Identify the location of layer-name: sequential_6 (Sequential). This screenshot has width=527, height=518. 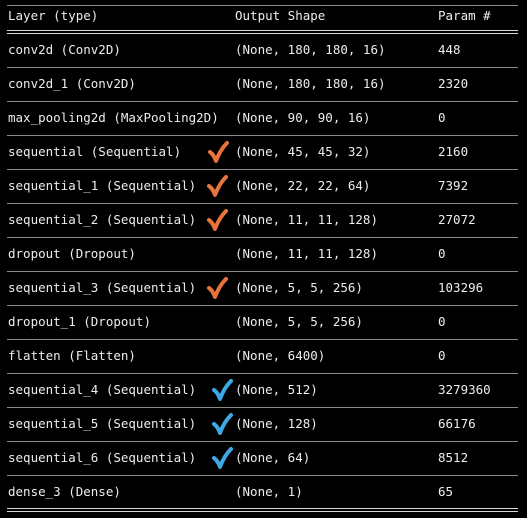
(102, 457).